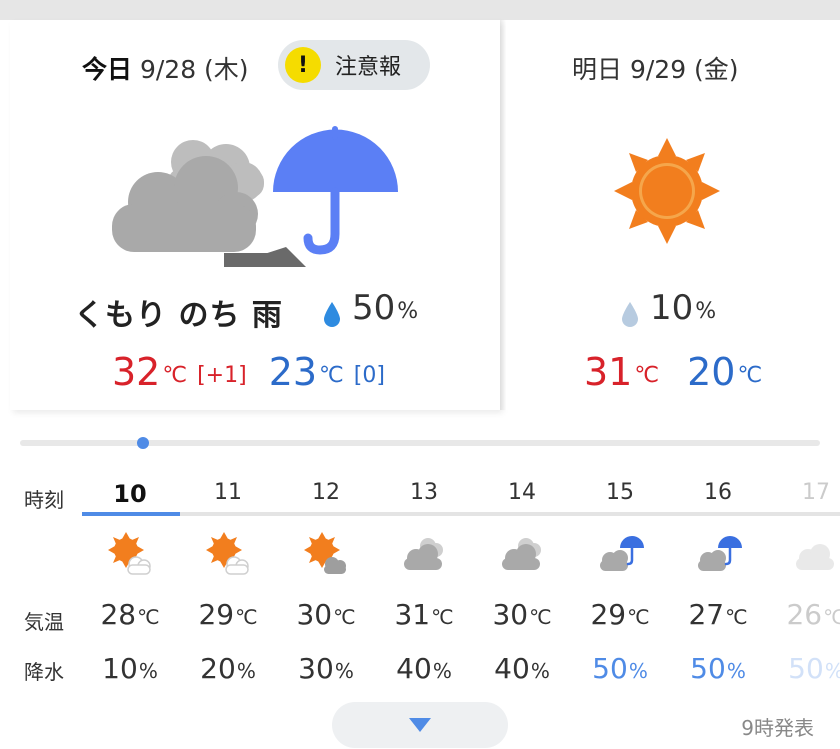 Image resolution: width=840 pixels, height=749 pixels. I want to click on today-precip-value: 50, so click(374, 308).